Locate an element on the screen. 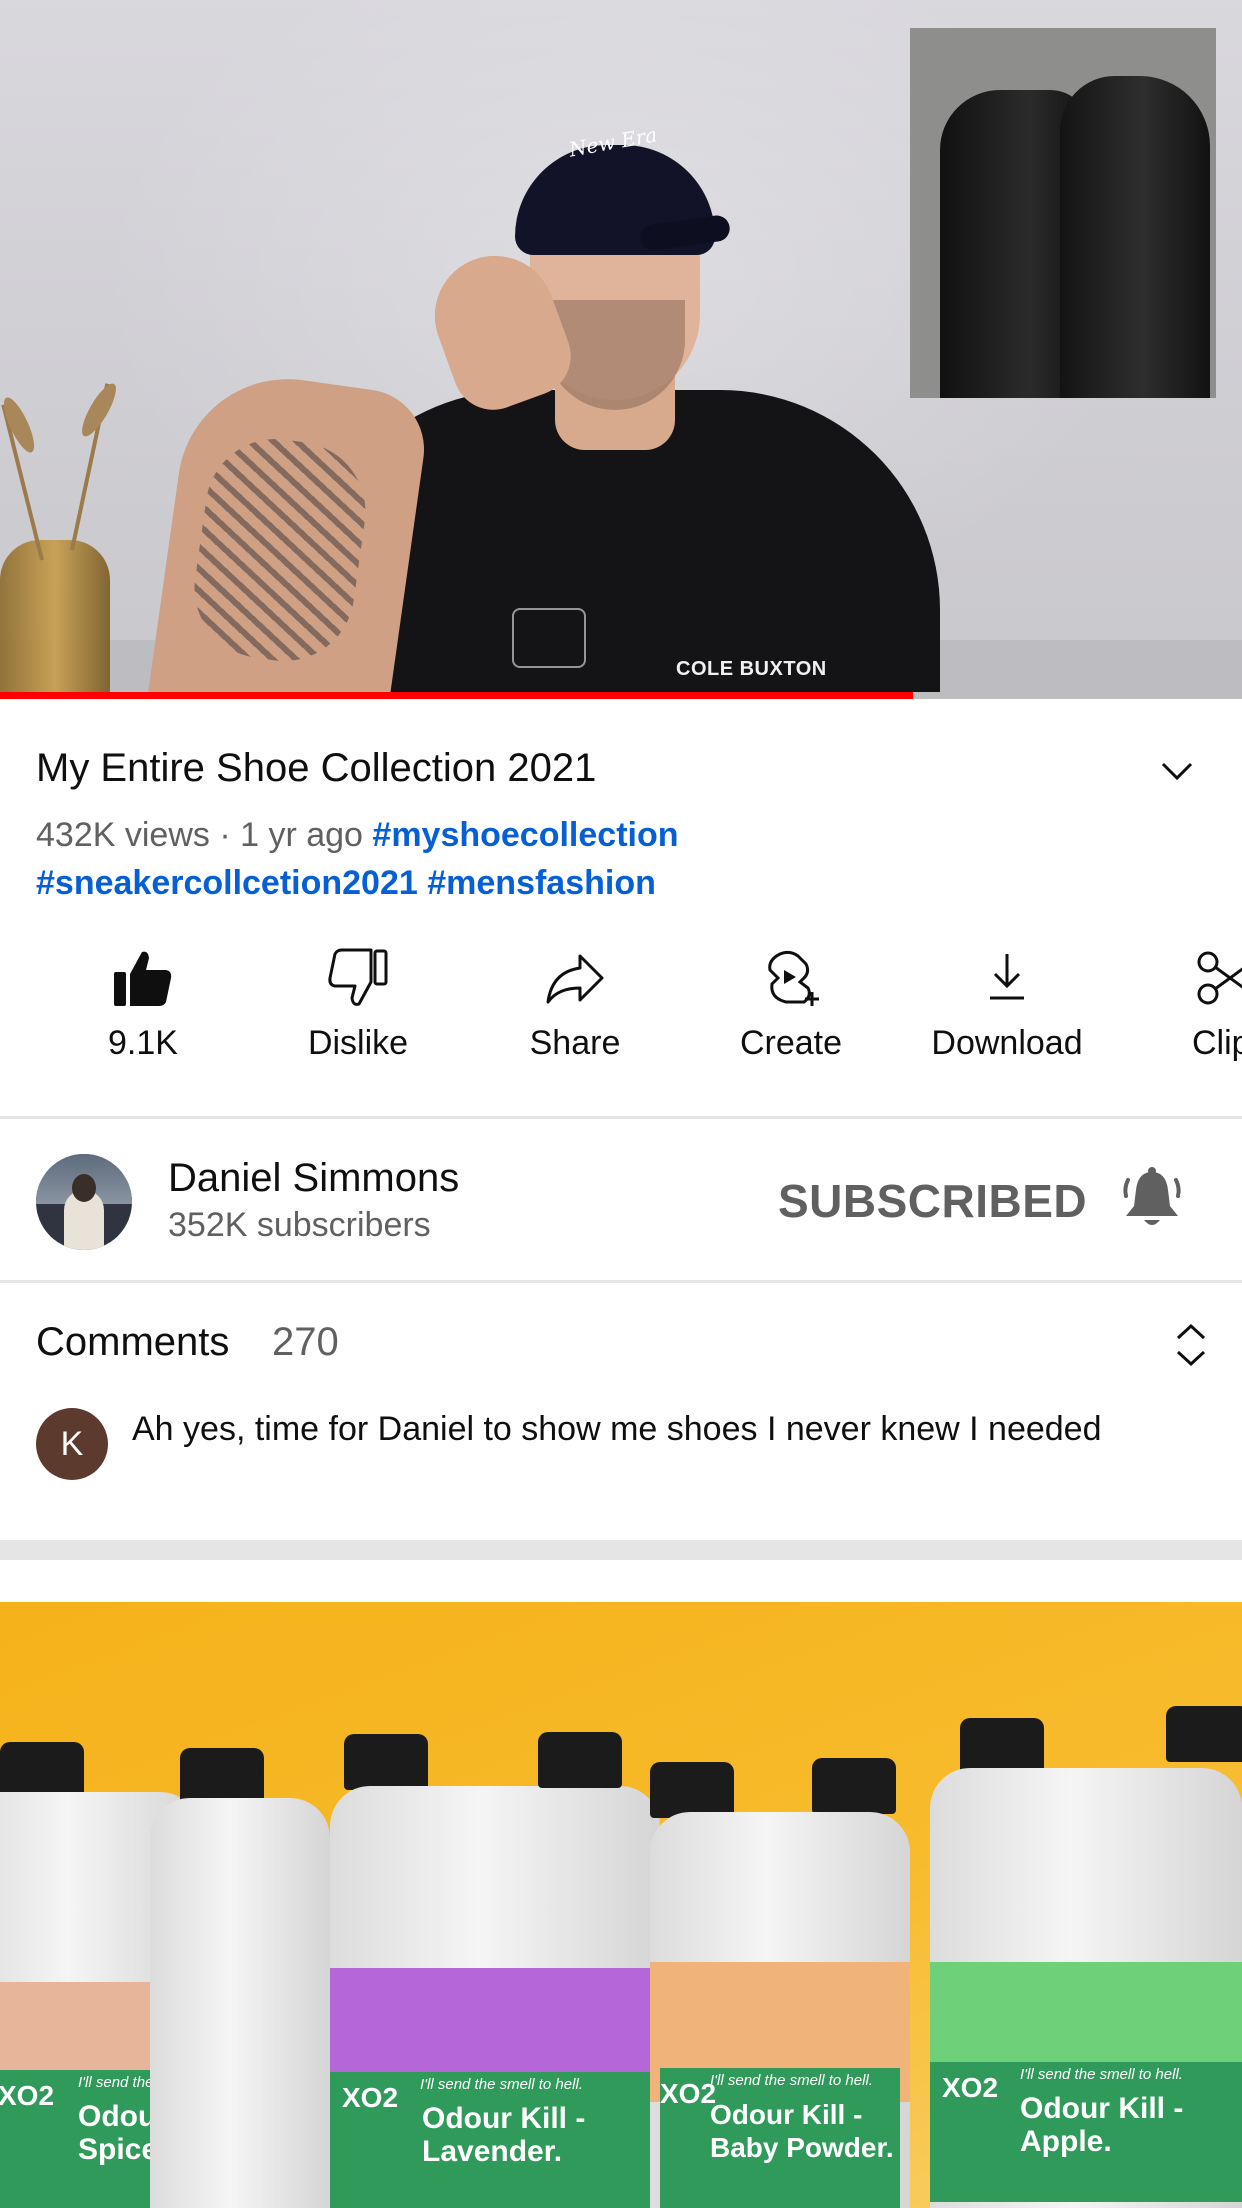  pip-boot-right is located at coordinates (1135, 237).